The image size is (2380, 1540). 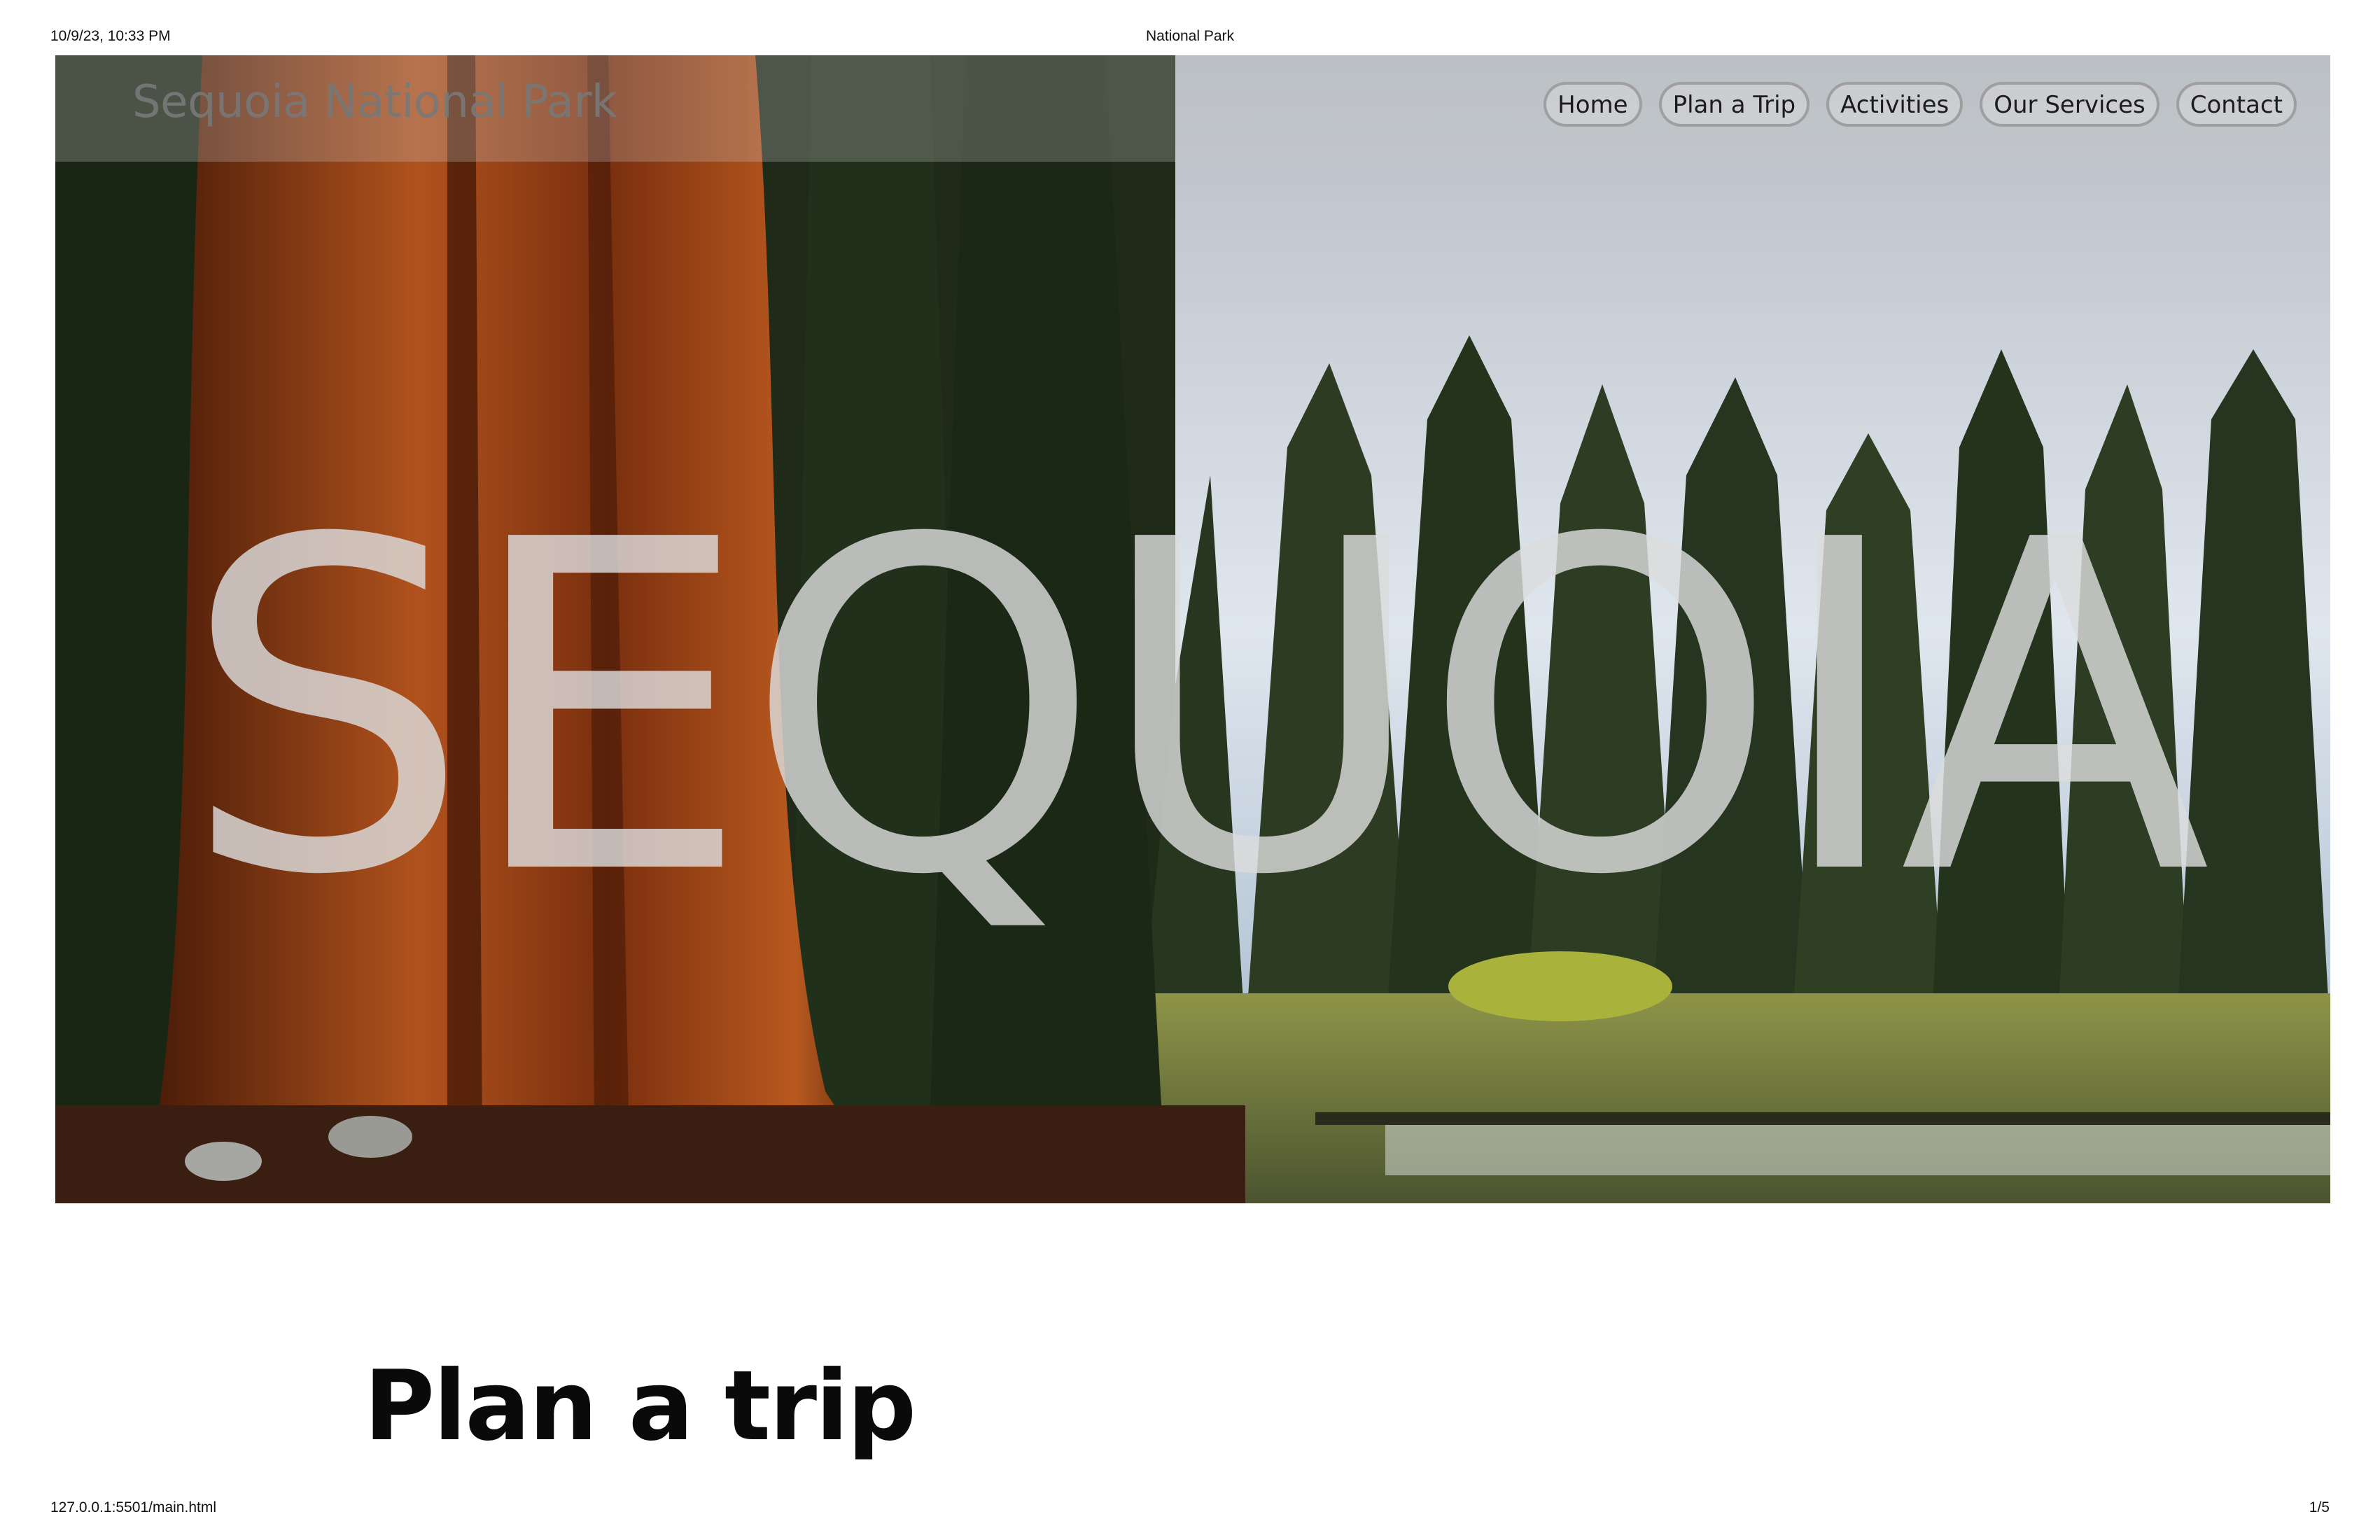 I want to click on nav-home-button: Home, so click(x=1593, y=104).